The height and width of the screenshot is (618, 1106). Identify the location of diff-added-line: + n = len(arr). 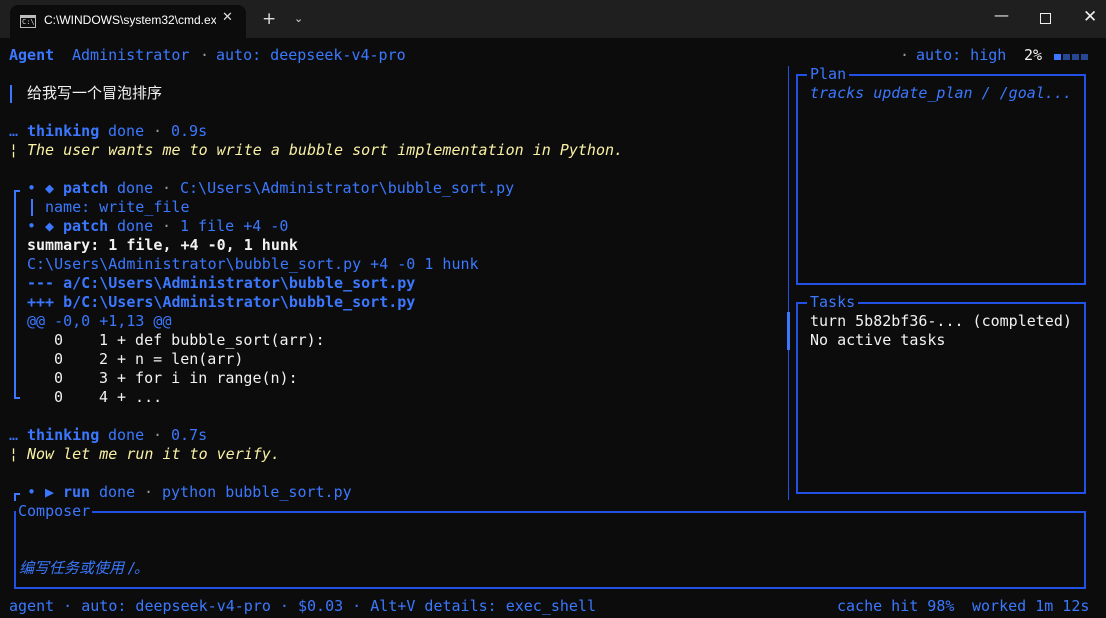
(180, 359).